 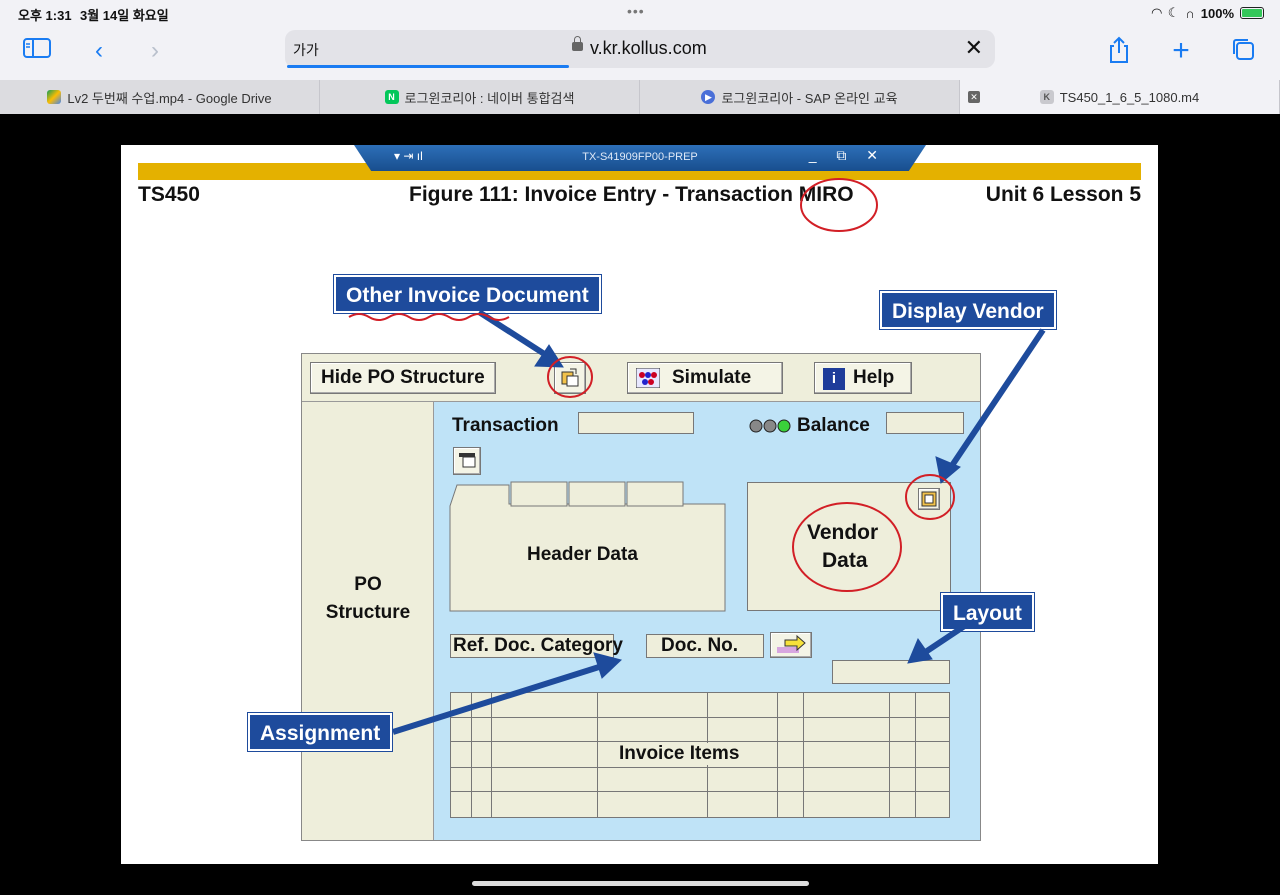 I want to click on tab-label: Lv2 두번째 수업.mp4 - Google Drive, so click(x=169, y=98).